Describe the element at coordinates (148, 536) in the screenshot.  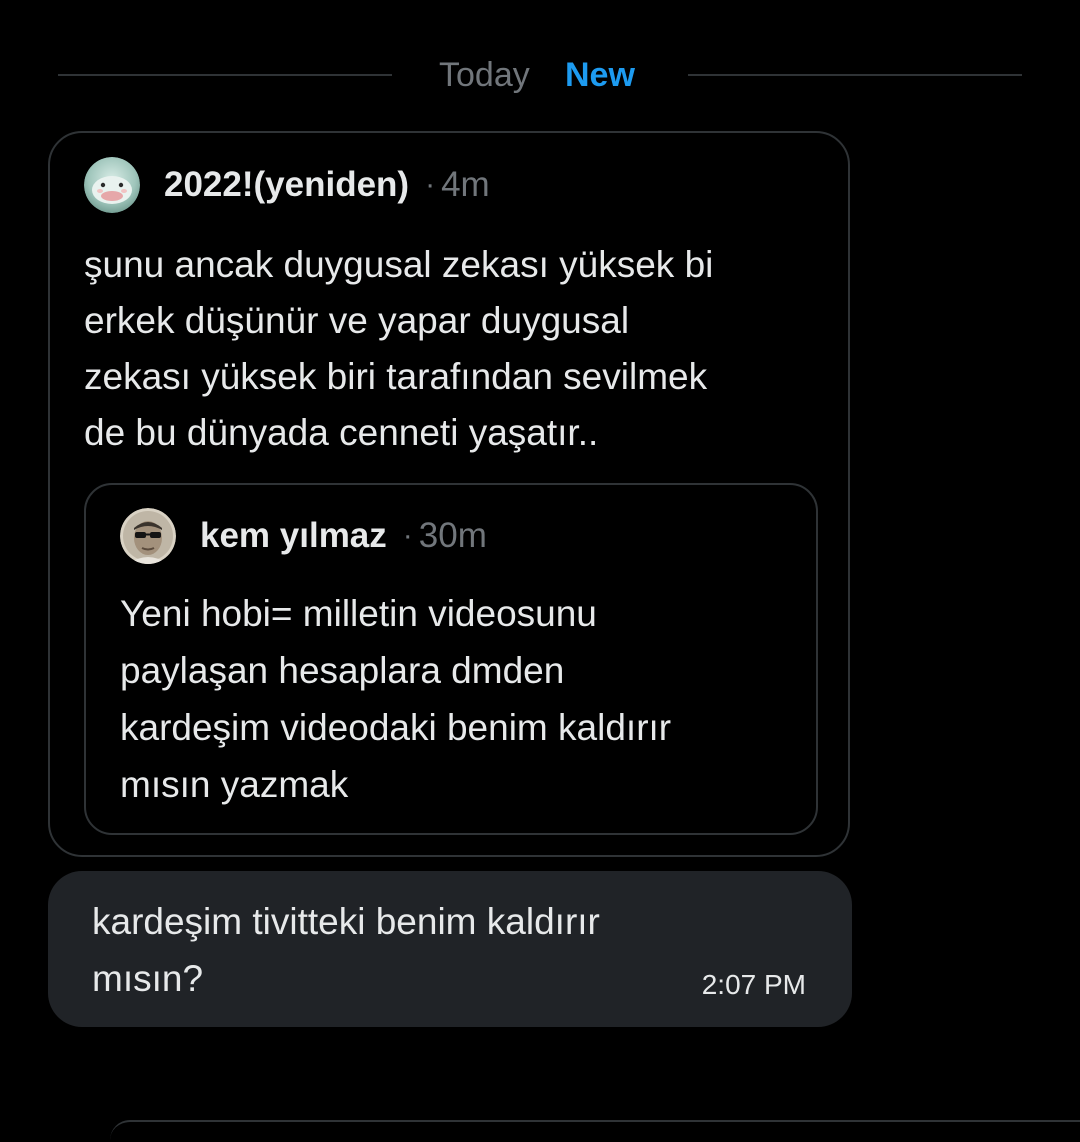
I see `sunglasses-person-avatar-icon` at that location.